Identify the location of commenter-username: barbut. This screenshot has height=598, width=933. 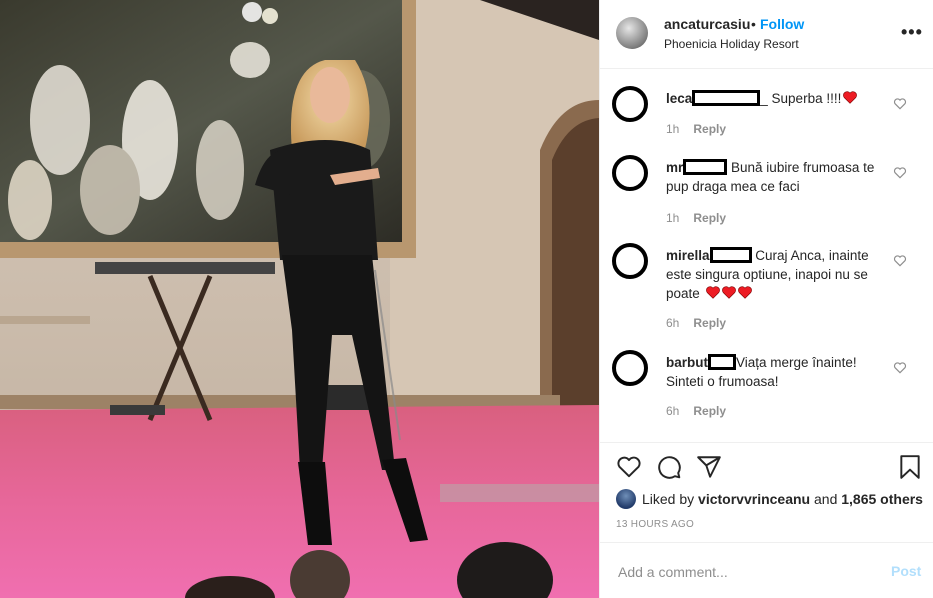
(687, 362).